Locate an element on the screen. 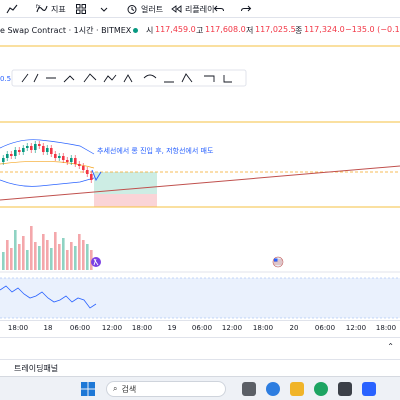 The height and width of the screenshot is (400, 400). flag-canton is located at coordinates (276, 260).